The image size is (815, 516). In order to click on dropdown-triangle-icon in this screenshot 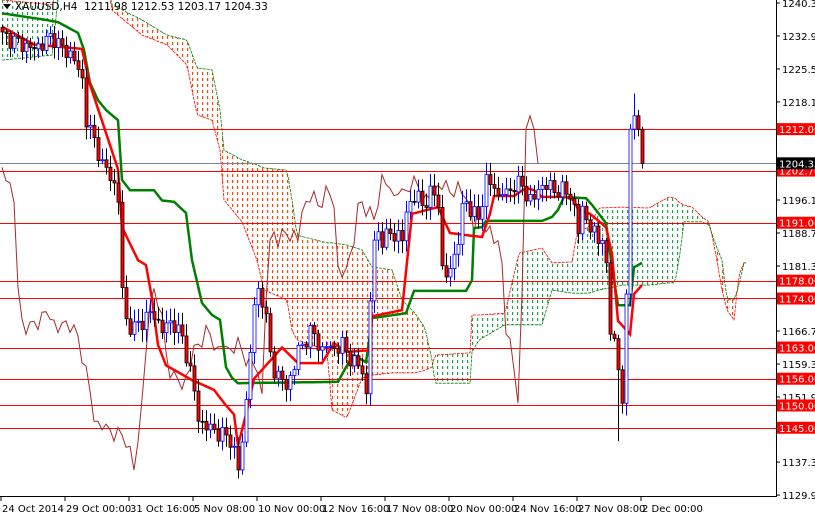, I will do `click(7, 6)`.